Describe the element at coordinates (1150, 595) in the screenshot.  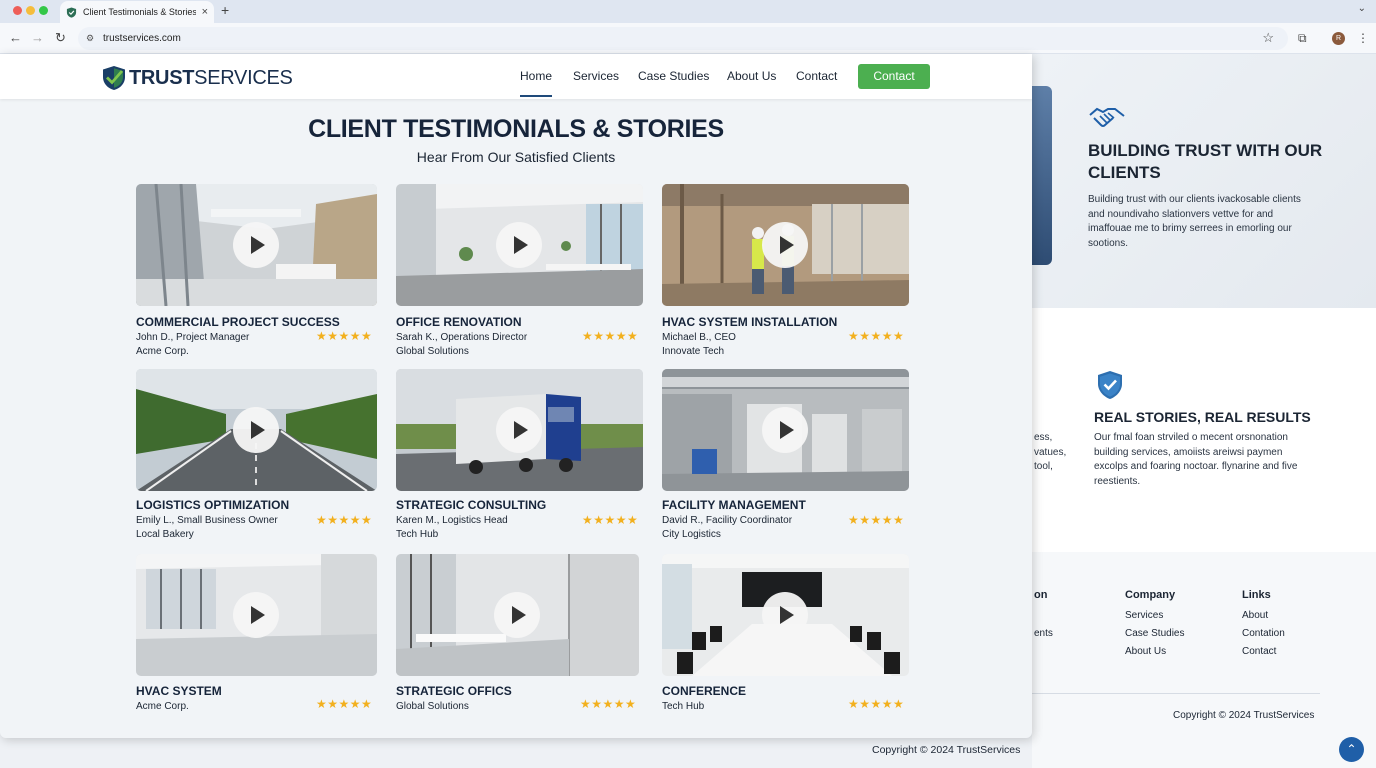
I see `footer-company-heading: Company` at that location.